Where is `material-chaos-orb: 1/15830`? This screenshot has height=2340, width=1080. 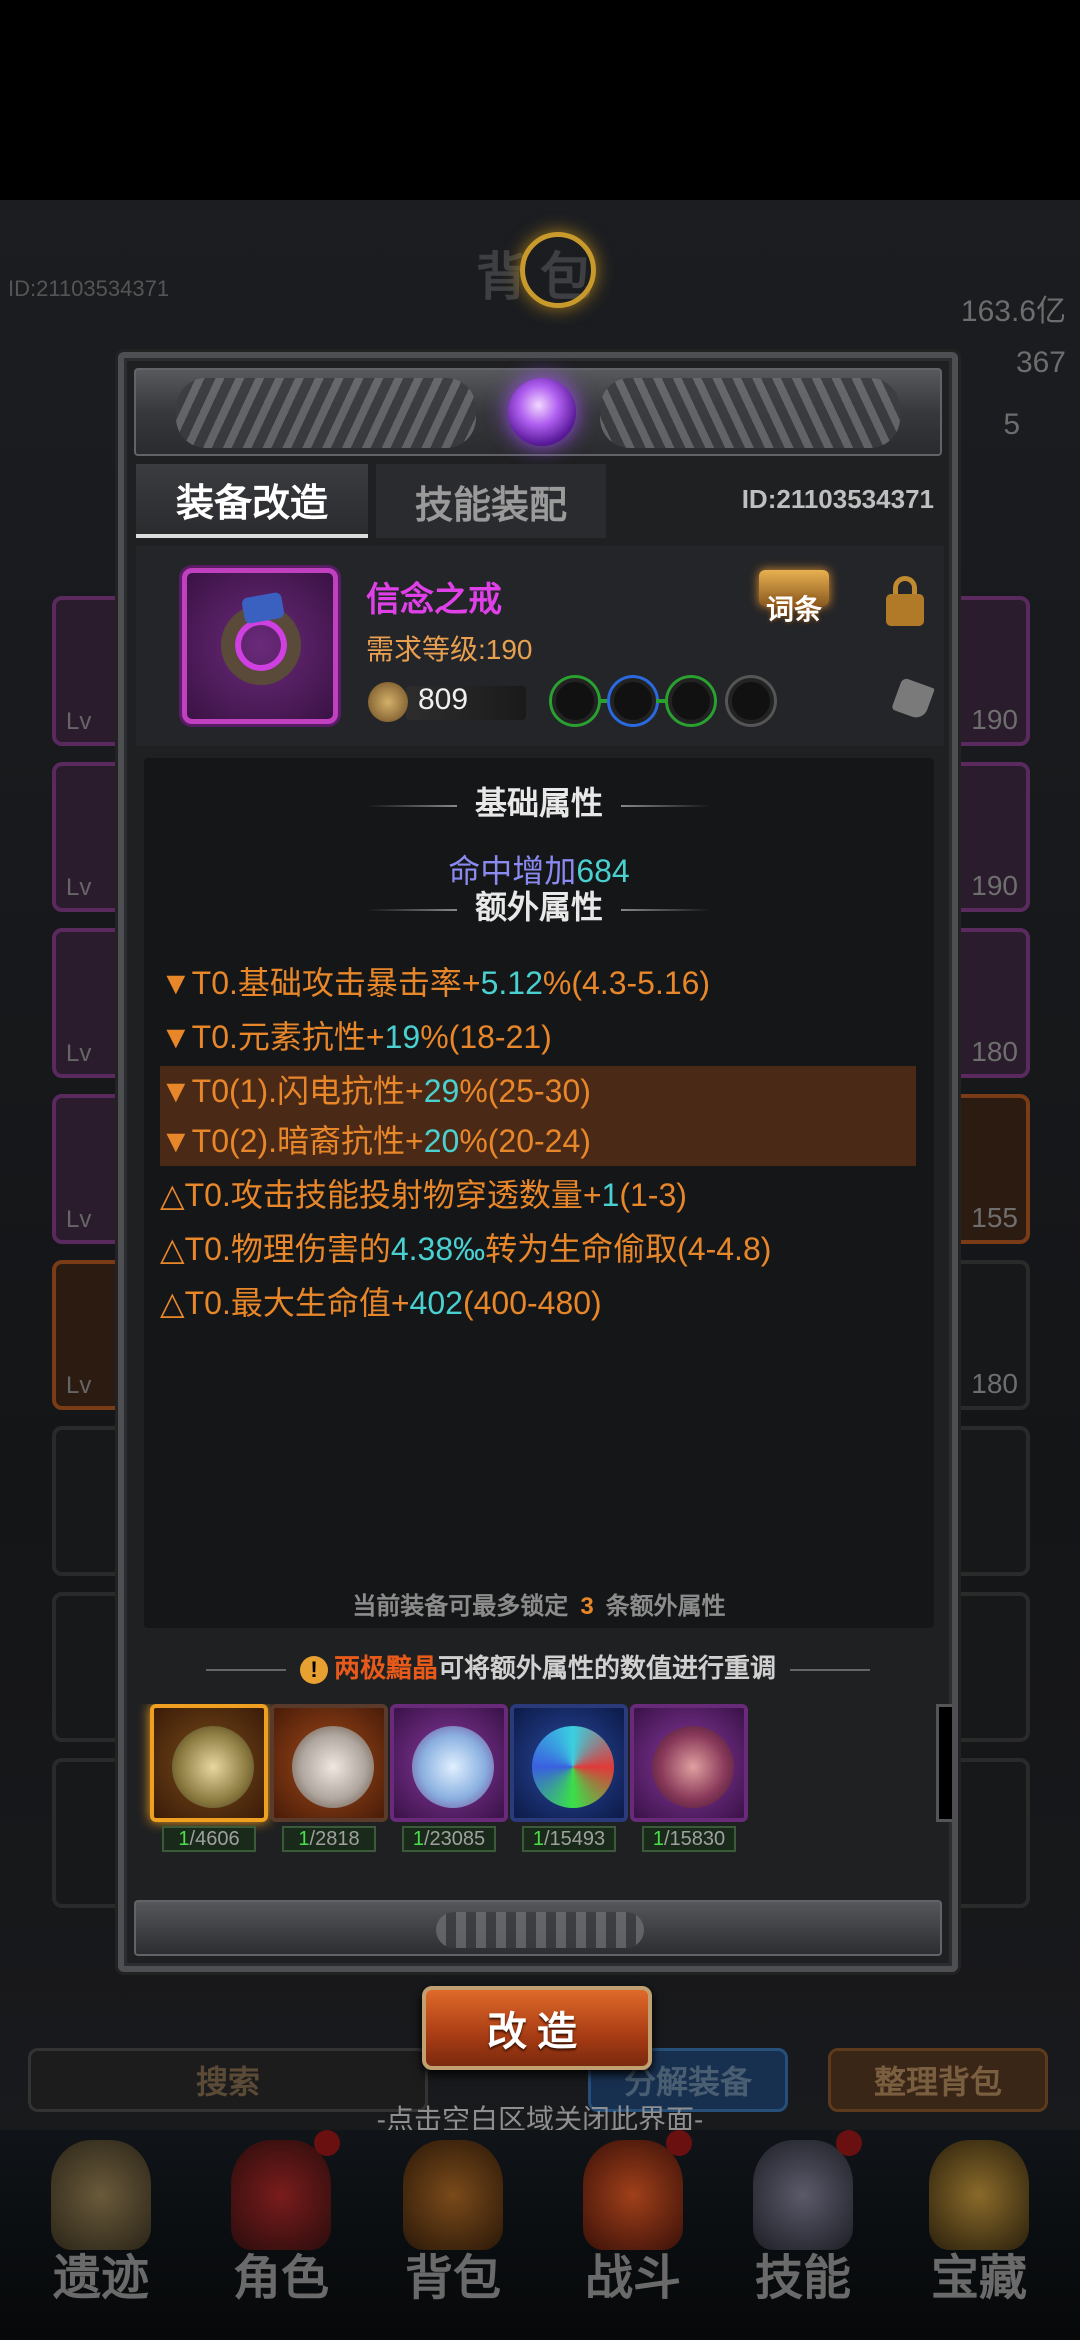
material-chaos-orb: 1/15830 is located at coordinates (689, 1779).